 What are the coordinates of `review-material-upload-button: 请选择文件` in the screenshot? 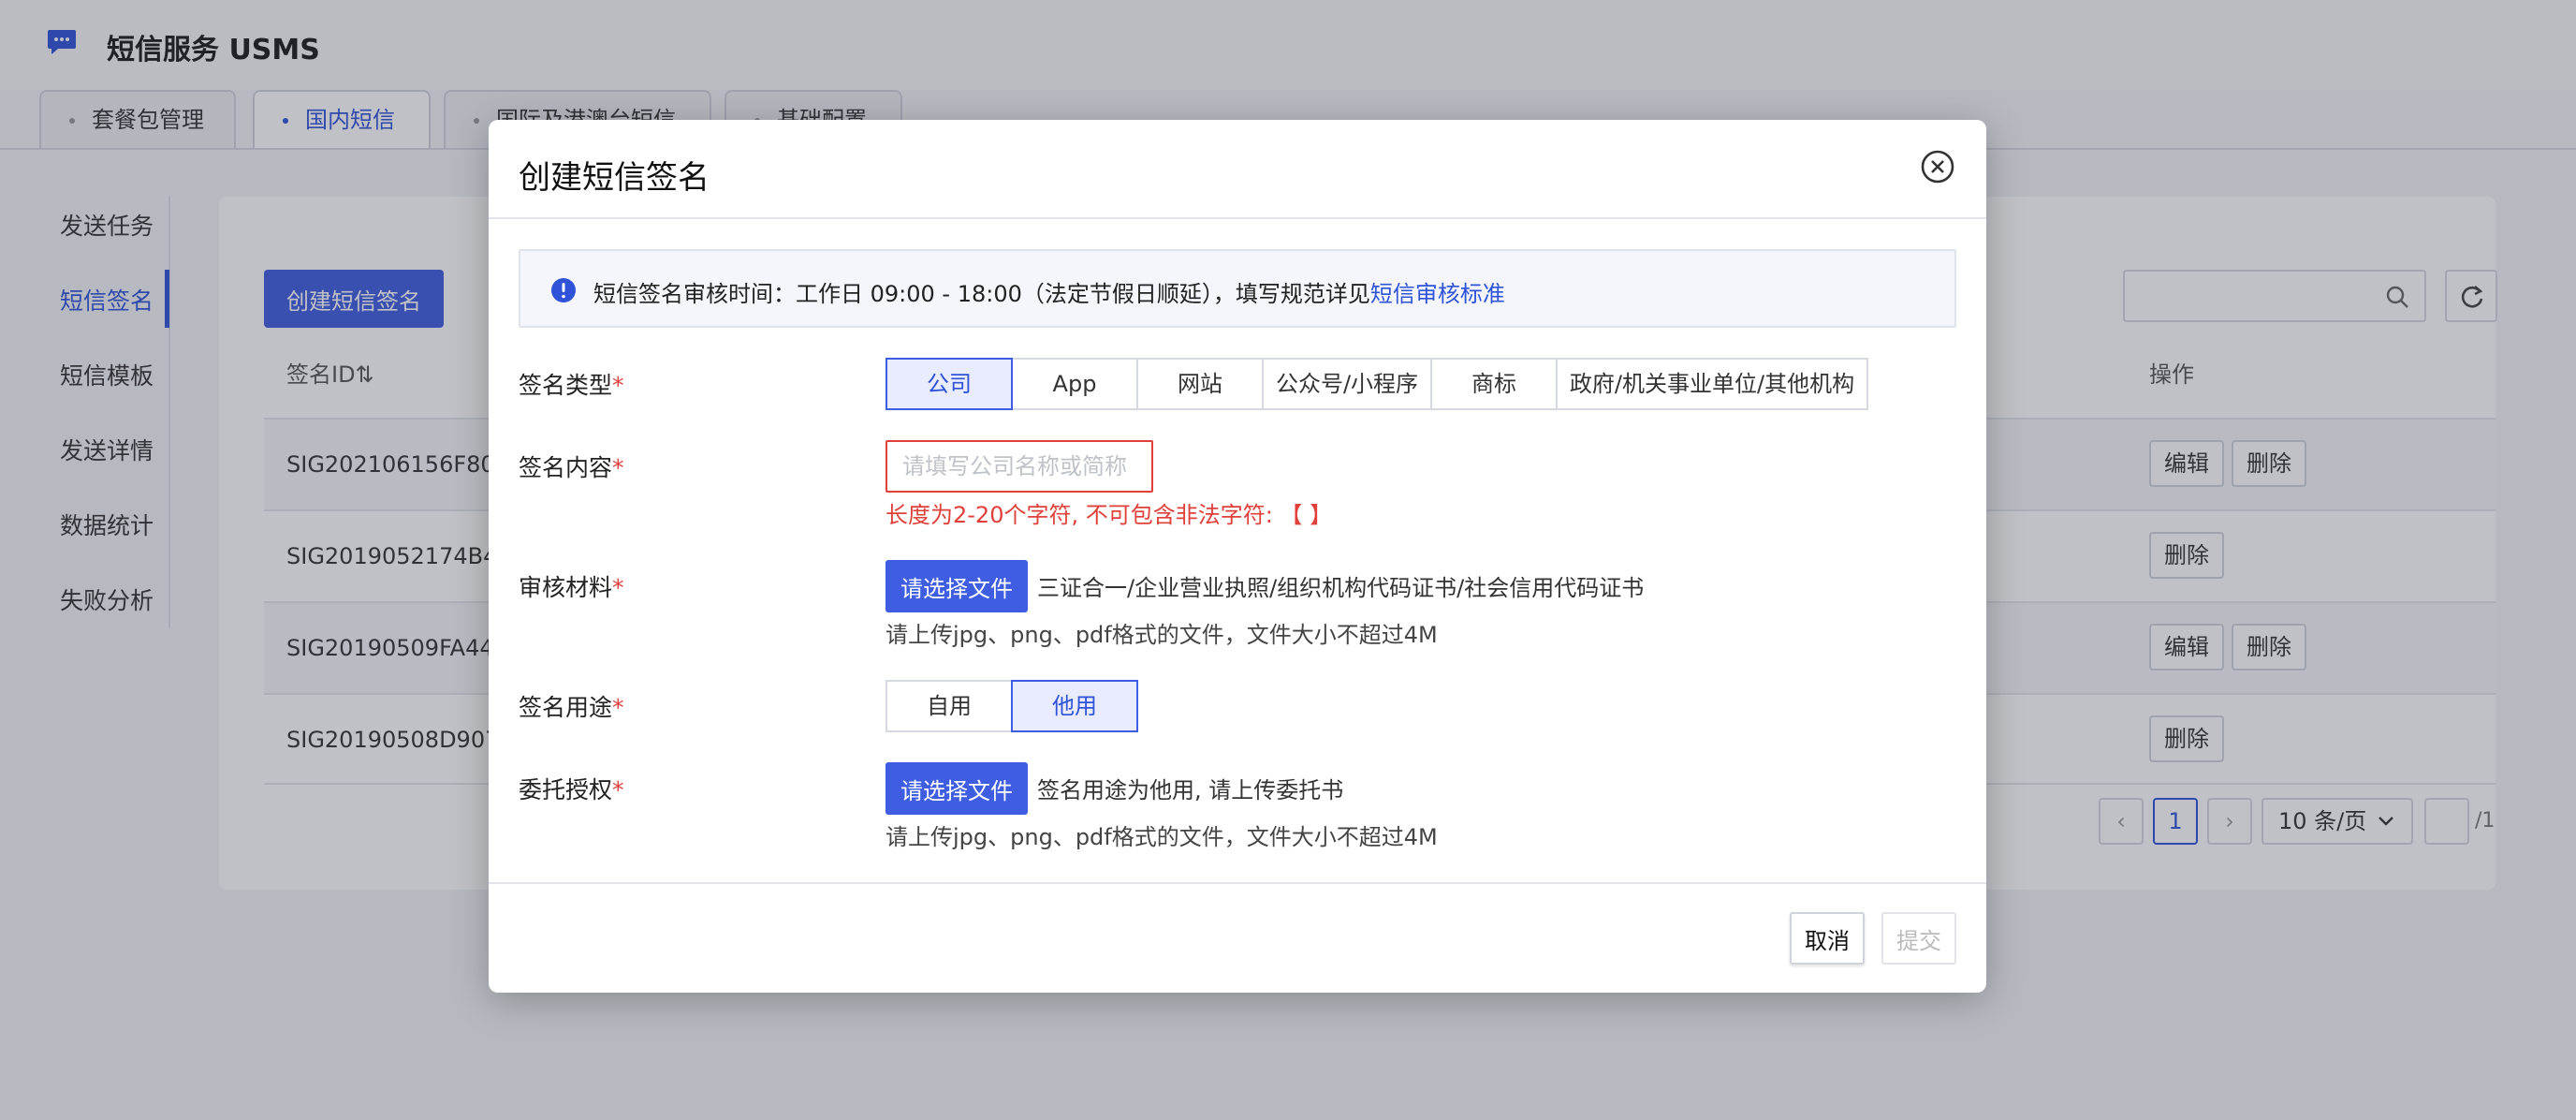 It's located at (957, 586).